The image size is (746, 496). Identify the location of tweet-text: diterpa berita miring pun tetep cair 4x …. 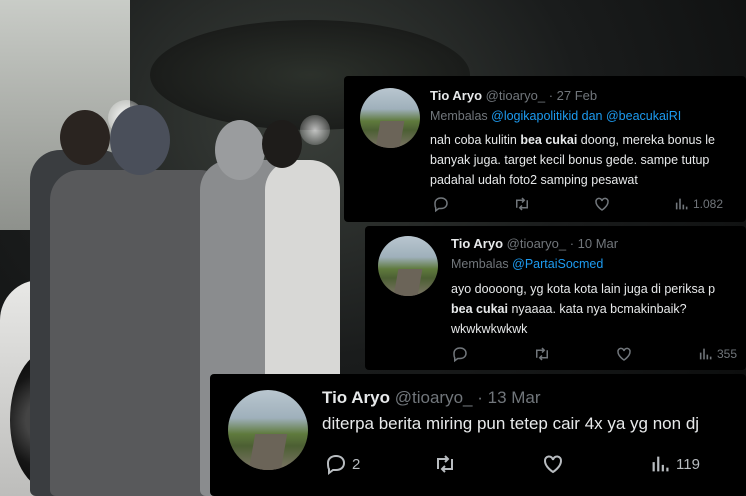
(511, 423).